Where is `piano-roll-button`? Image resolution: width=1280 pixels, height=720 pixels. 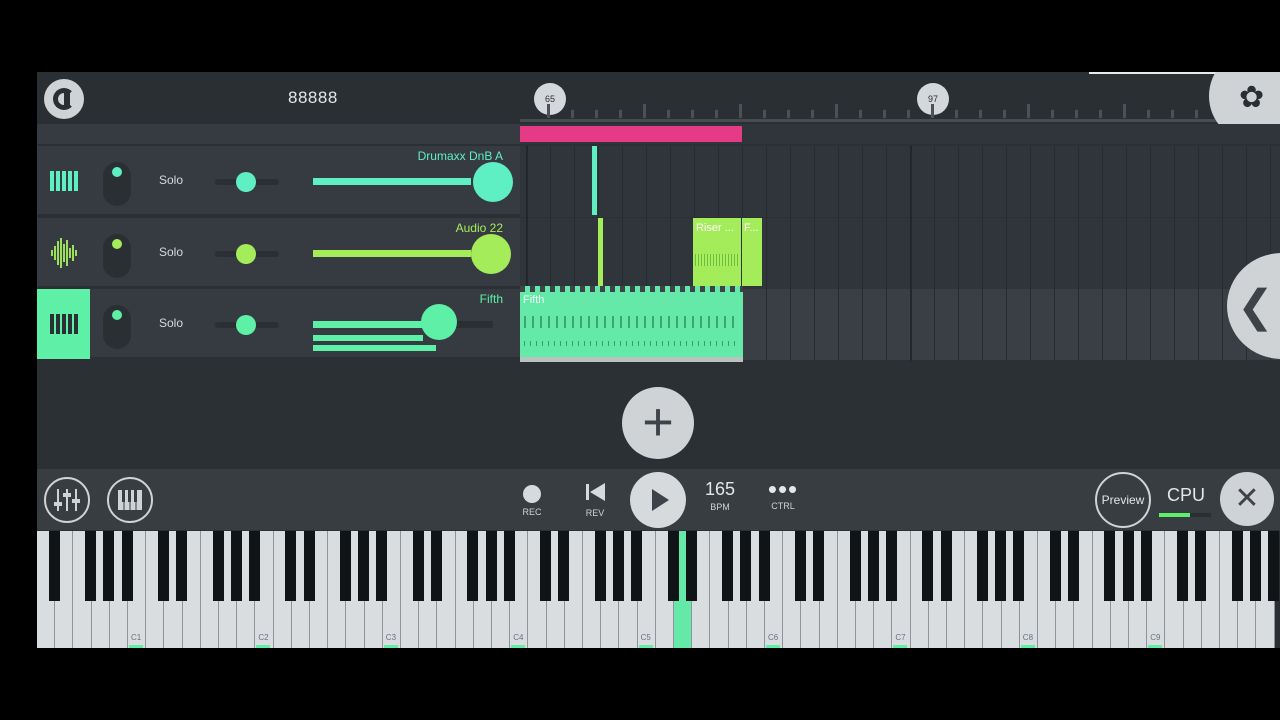
piano-roll-button is located at coordinates (130, 500).